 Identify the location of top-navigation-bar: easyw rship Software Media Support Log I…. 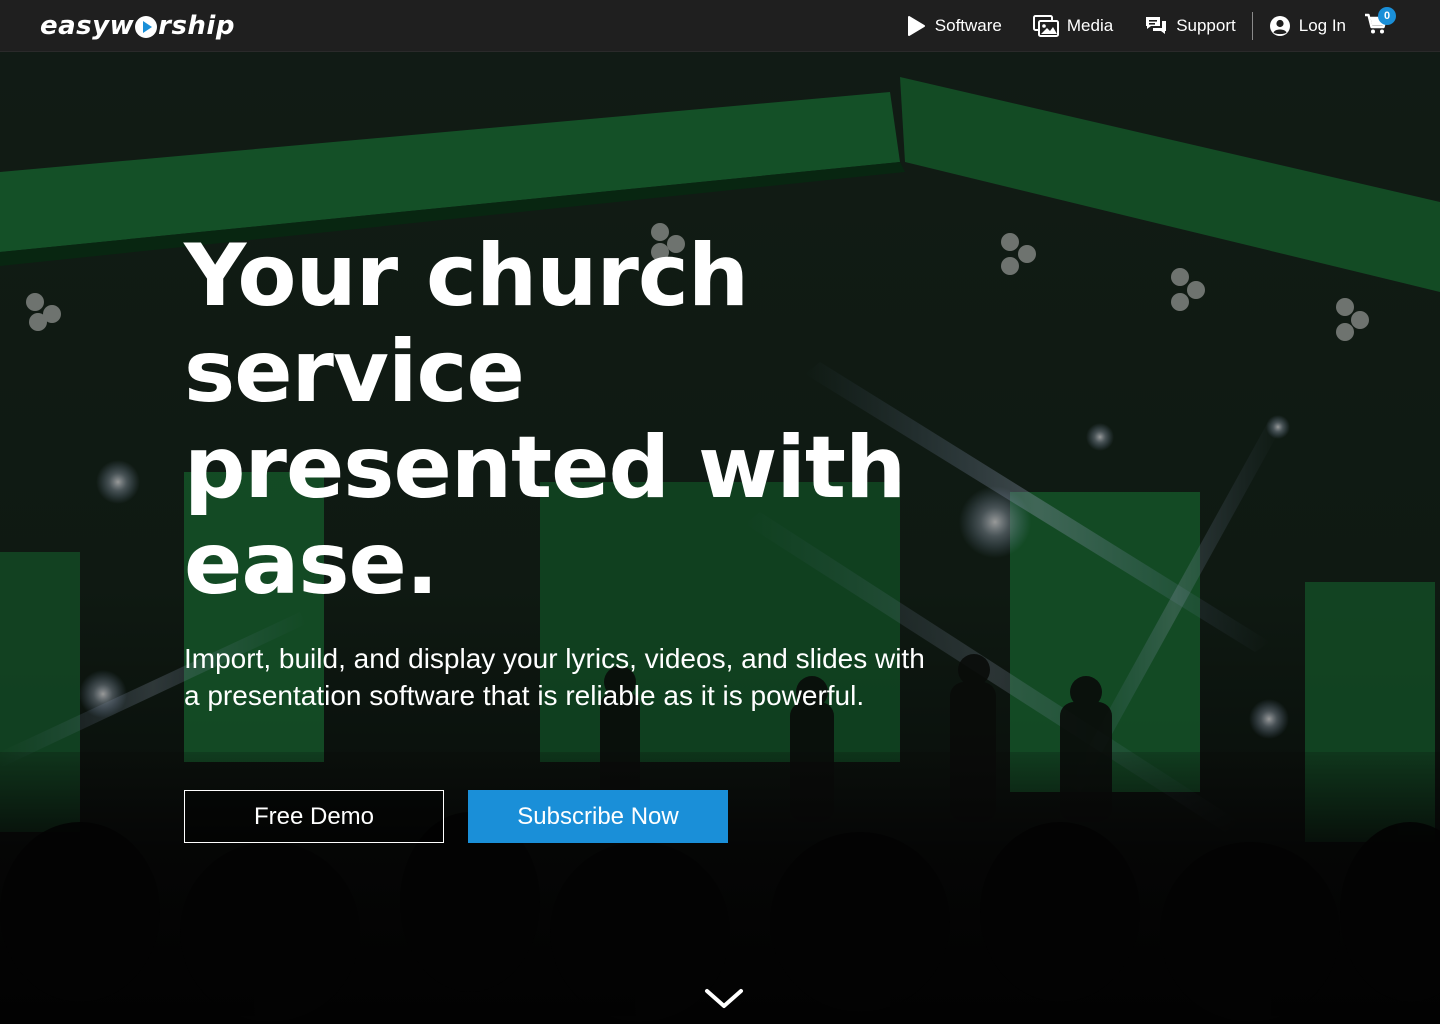
(720, 26).